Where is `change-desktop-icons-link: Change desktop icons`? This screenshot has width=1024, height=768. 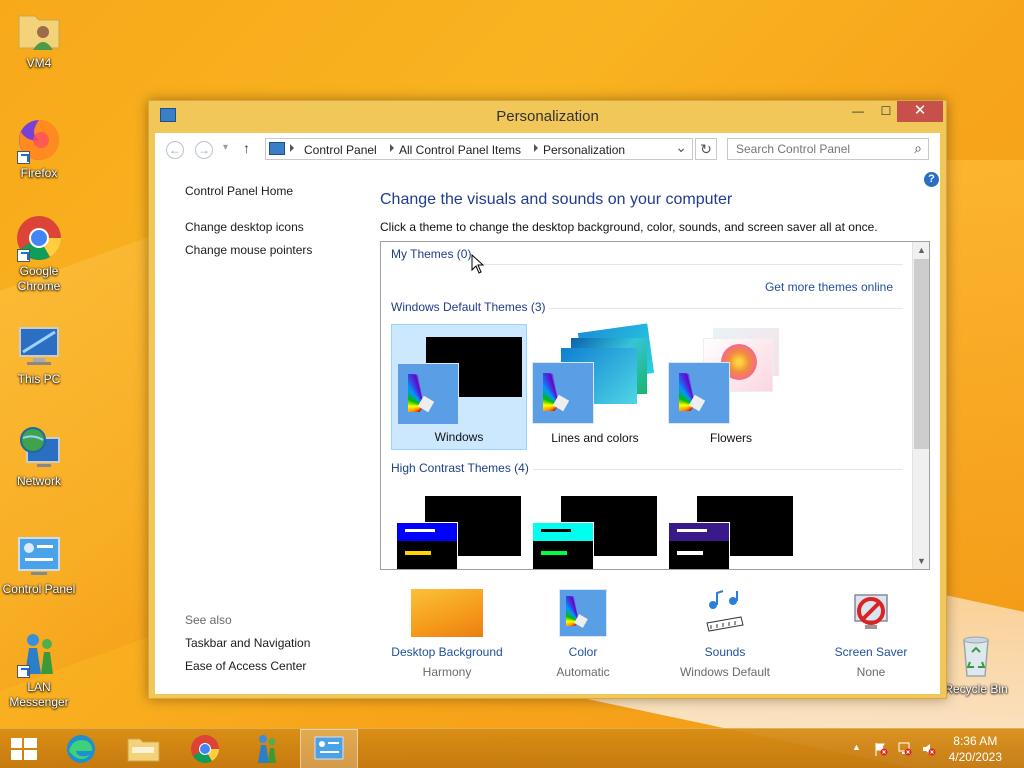 change-desktop-icons-link: Change desktop icons is located at coordinates (244, 227).